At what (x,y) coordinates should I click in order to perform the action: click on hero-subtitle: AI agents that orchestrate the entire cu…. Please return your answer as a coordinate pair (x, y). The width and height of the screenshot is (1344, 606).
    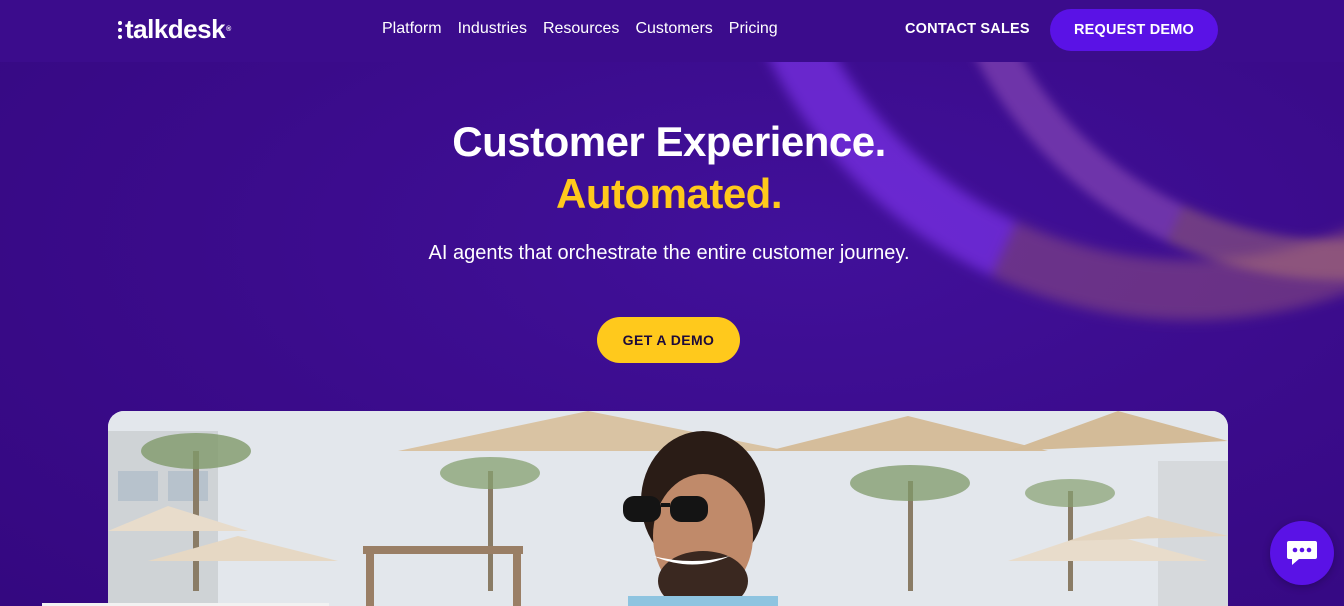
    Looking at the image, I should click on (669, 253).